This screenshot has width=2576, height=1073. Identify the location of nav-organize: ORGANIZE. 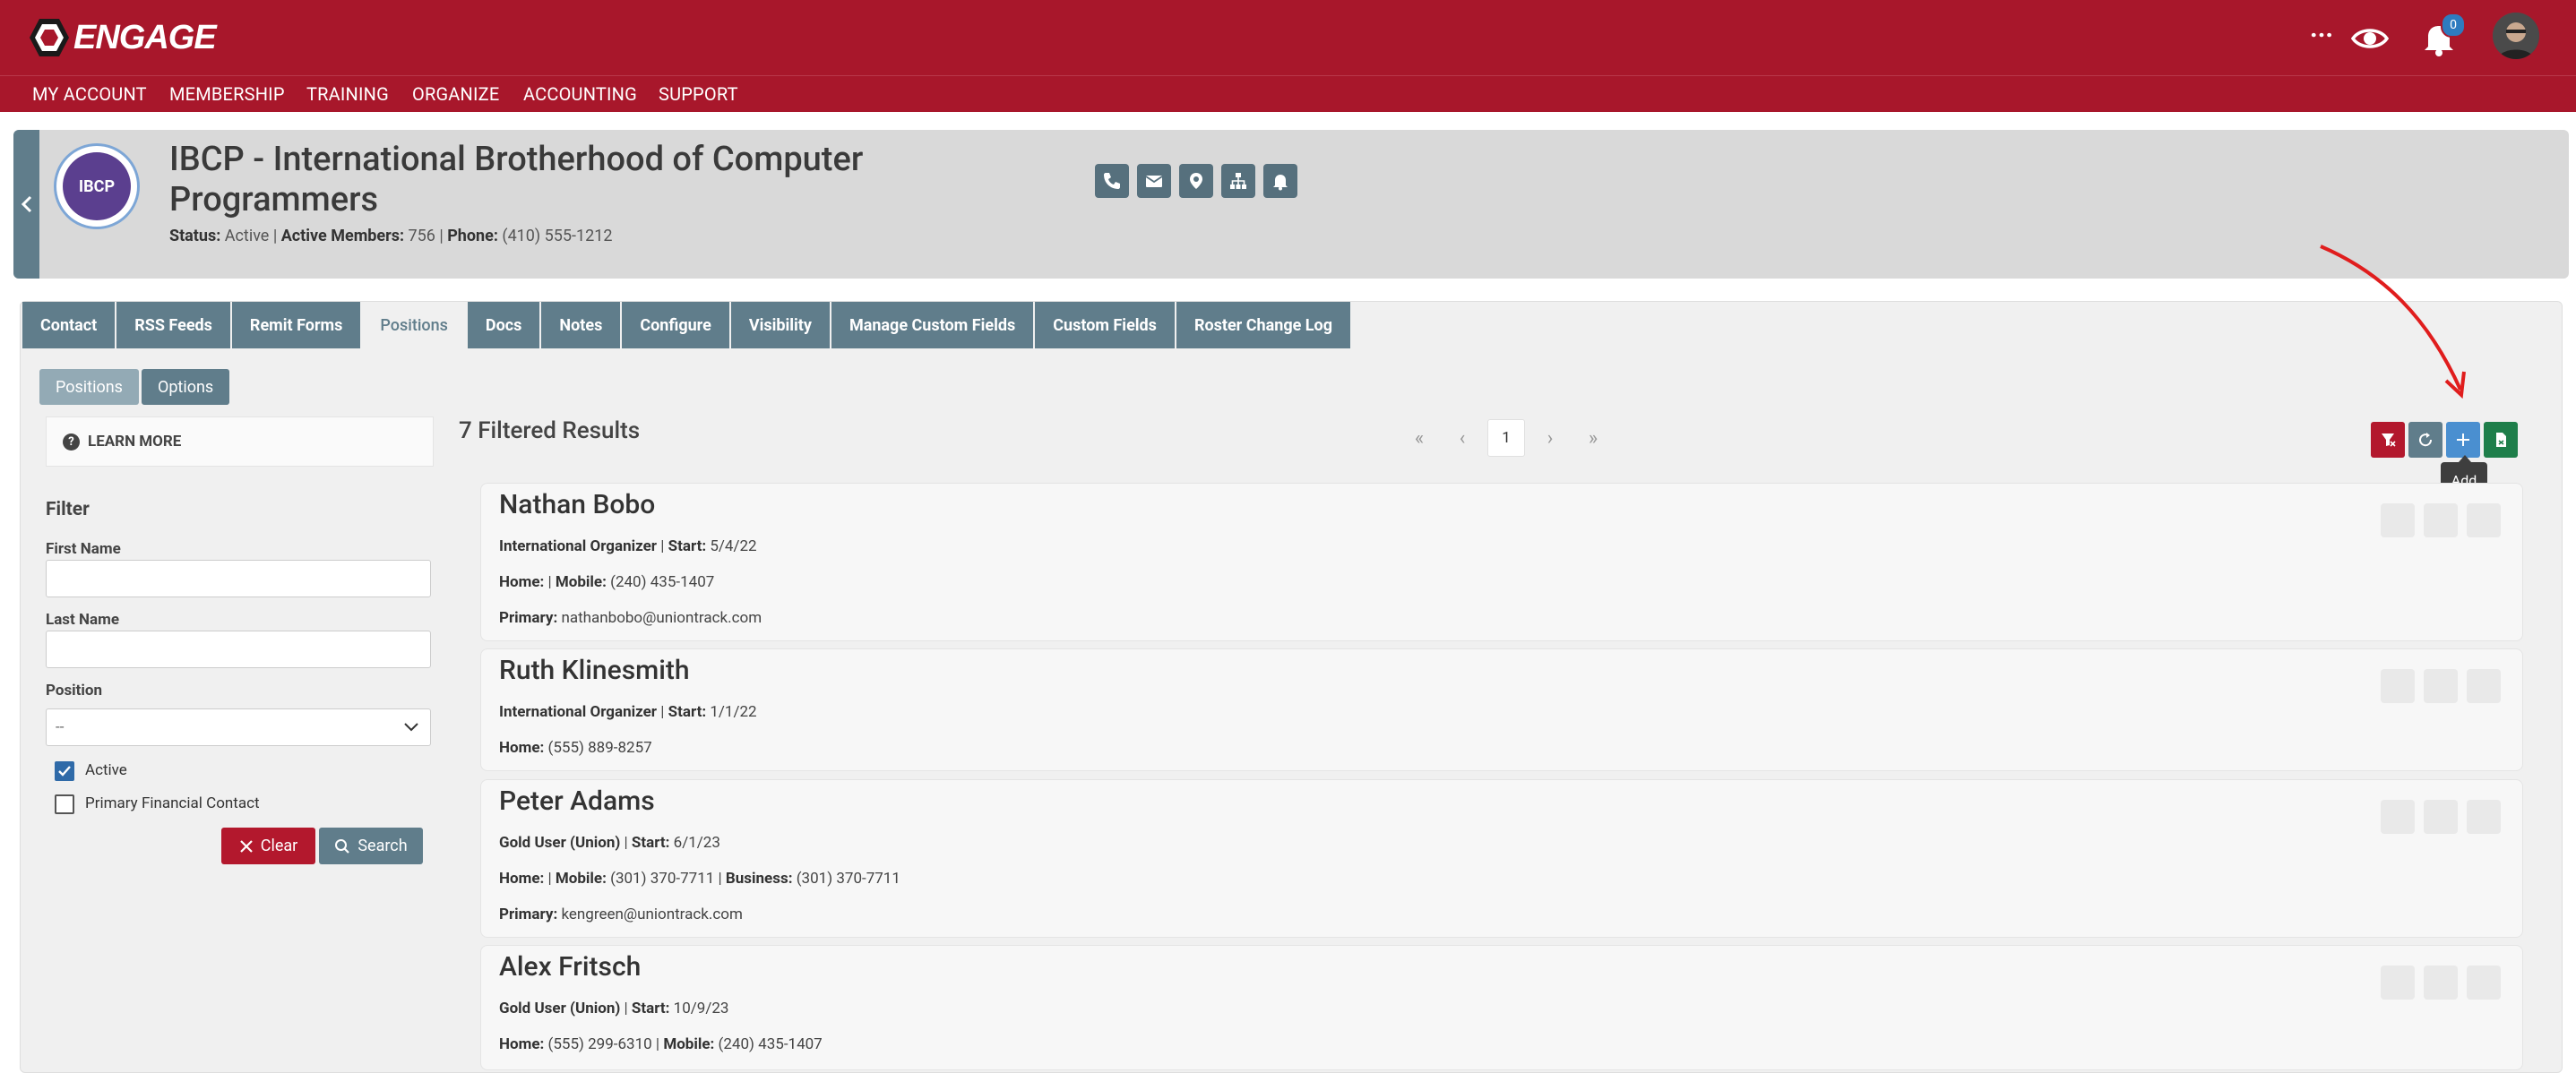
(455, 94).